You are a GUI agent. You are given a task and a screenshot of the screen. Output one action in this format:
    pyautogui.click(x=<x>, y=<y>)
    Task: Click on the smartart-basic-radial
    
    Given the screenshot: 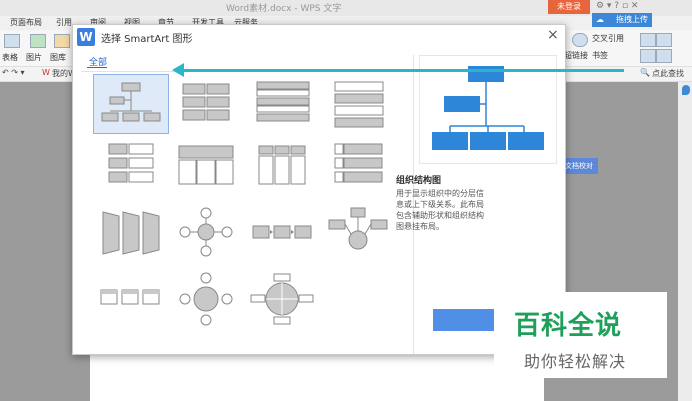 What is the action you would take?
    pyautogui.click(x=206, y=299)
    